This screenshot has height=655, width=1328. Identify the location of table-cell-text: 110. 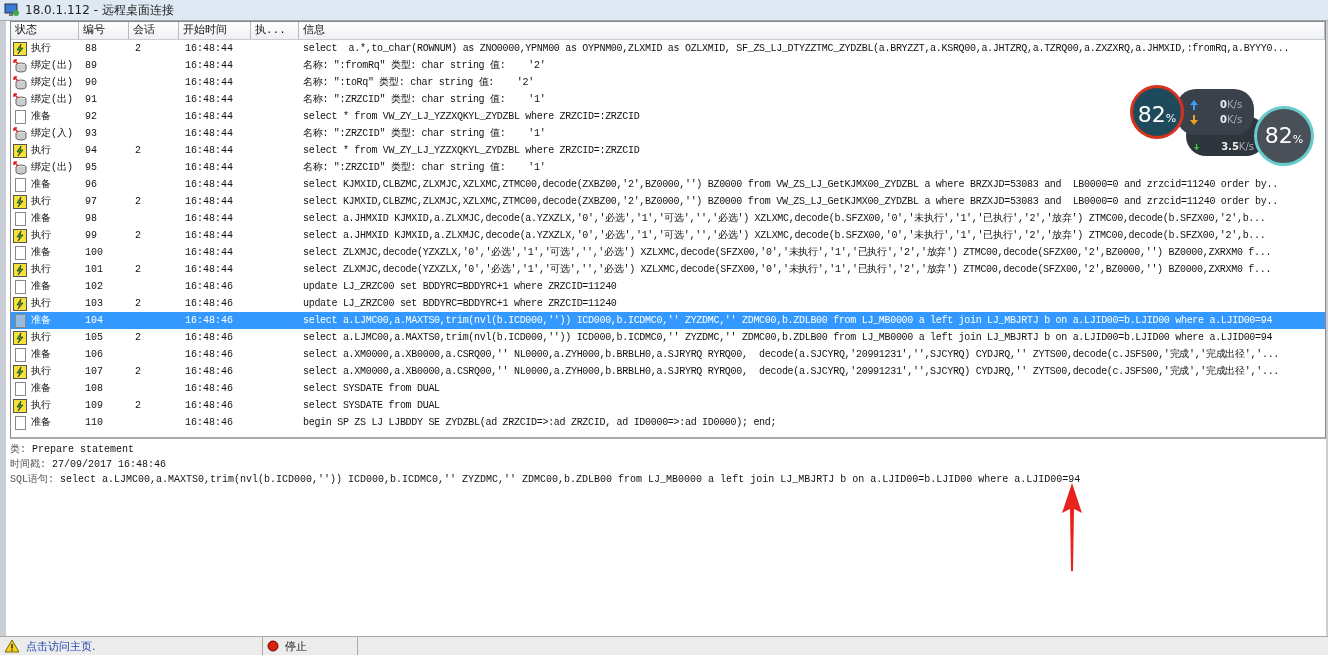
(94, 423).